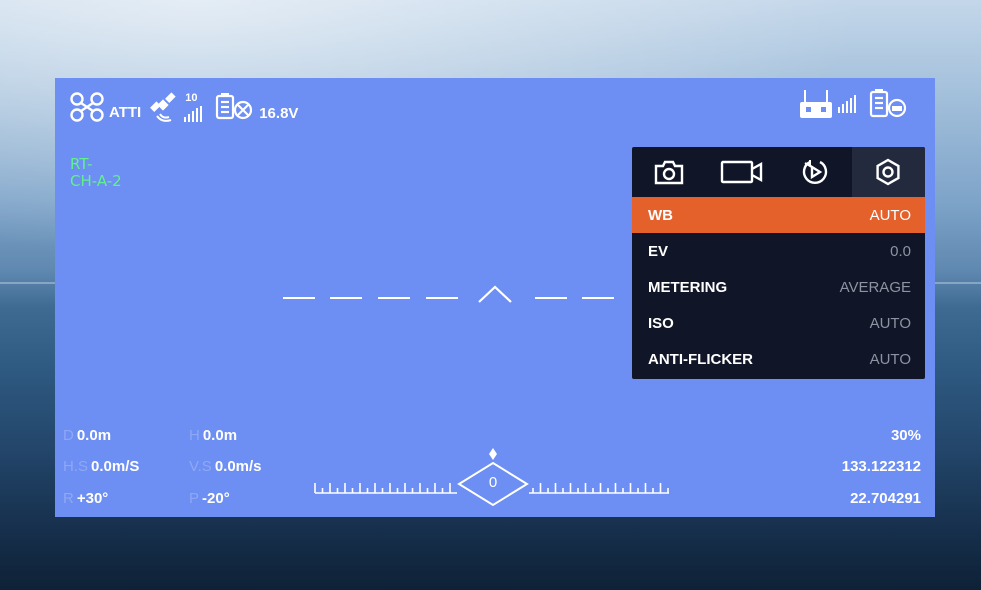  I want to click on telemetry-label: H, so click(194, 435).